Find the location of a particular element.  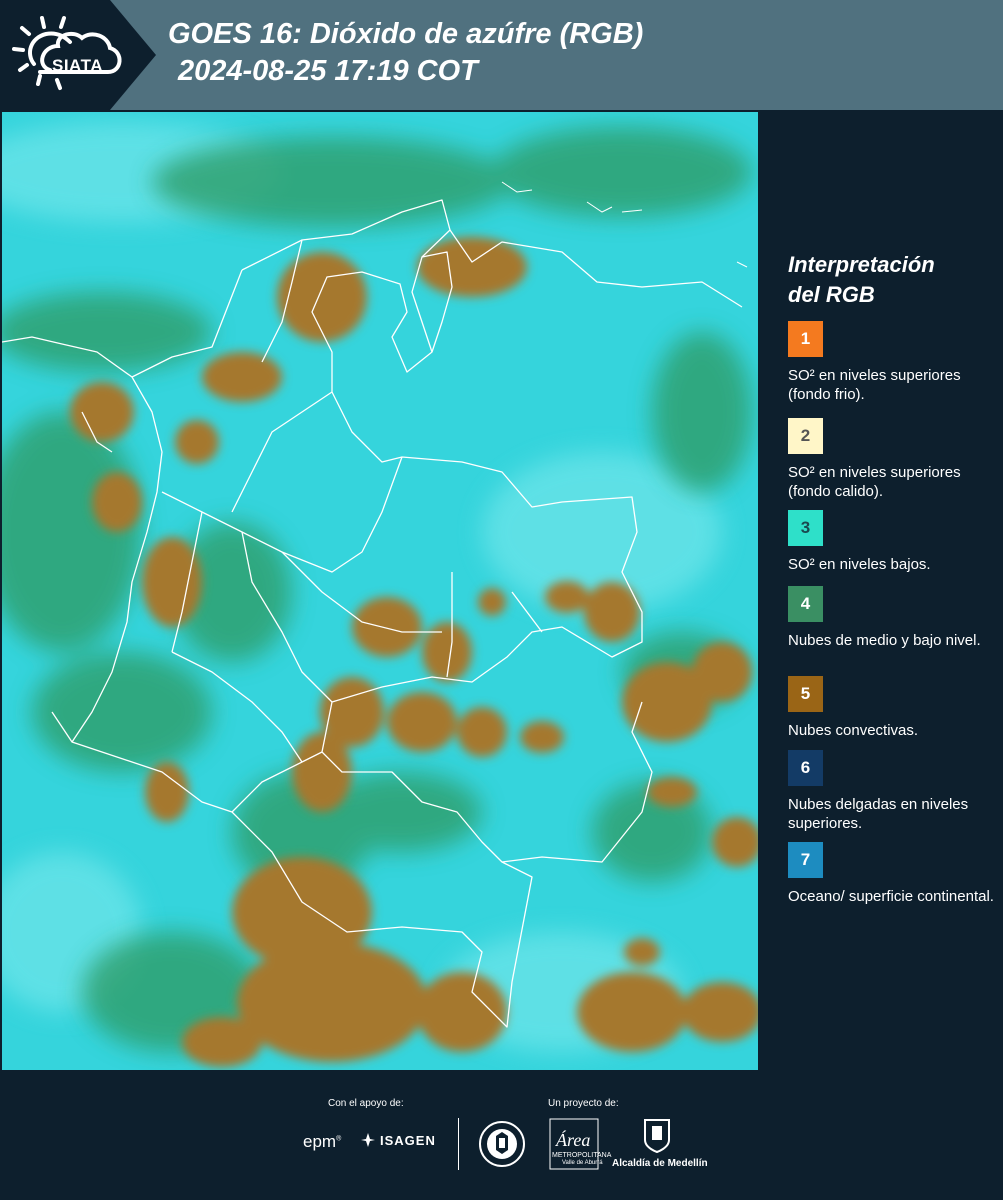

legend-swatch-2: 2 is located at coordinates (805, 436).